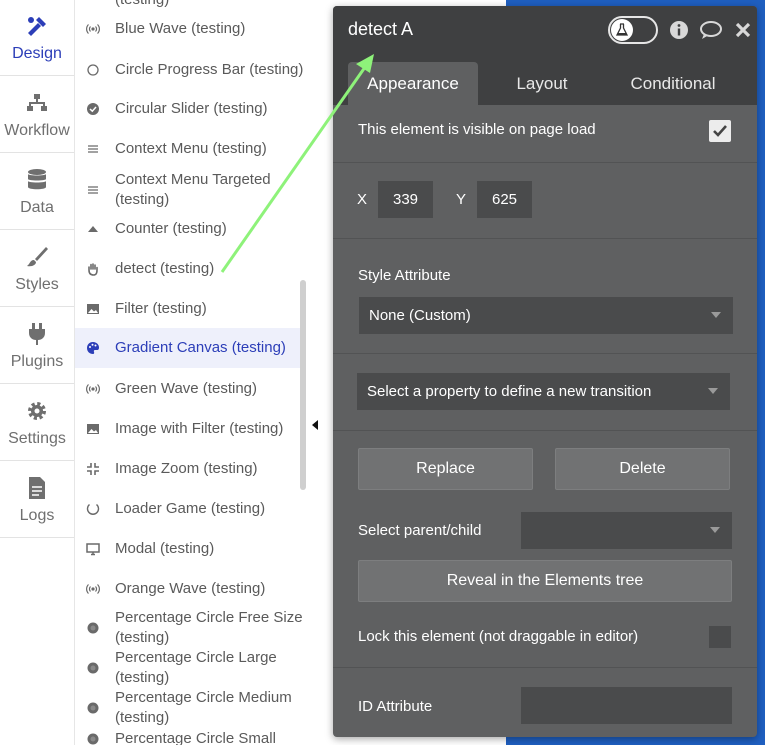 This screenshot has height=745, width=765. Describe the element at coordinates (395, 706) in the screenshot. I see `id-attribute-label: ID Attribute` at that location.